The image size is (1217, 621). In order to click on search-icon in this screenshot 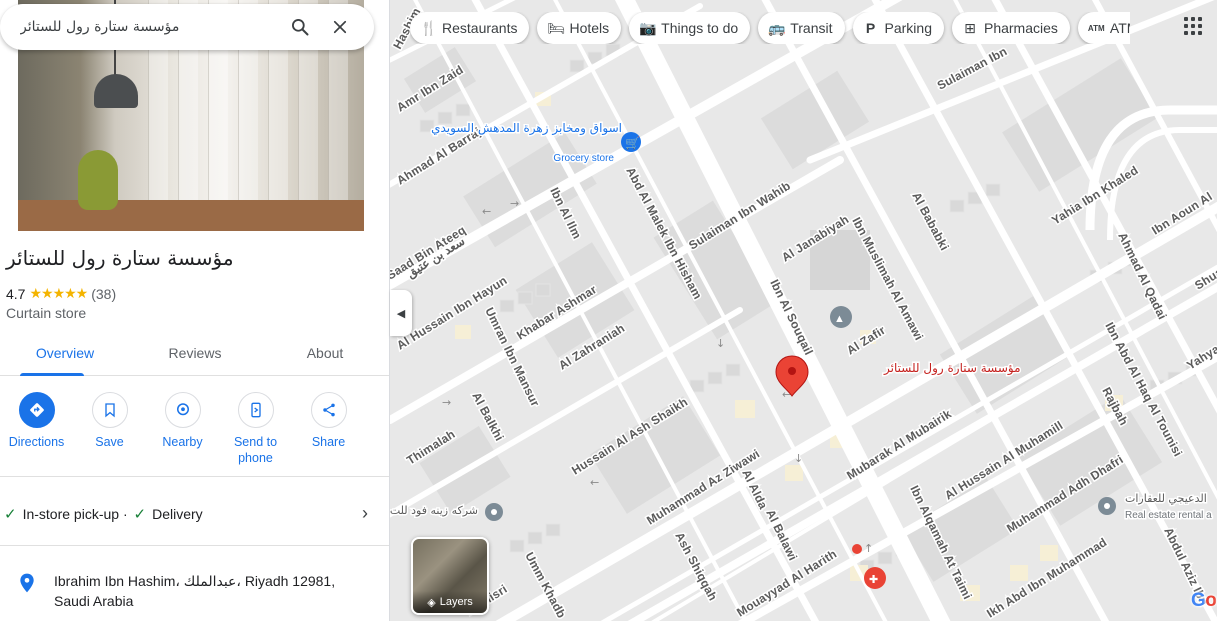, I will do `click(300, 27)`.